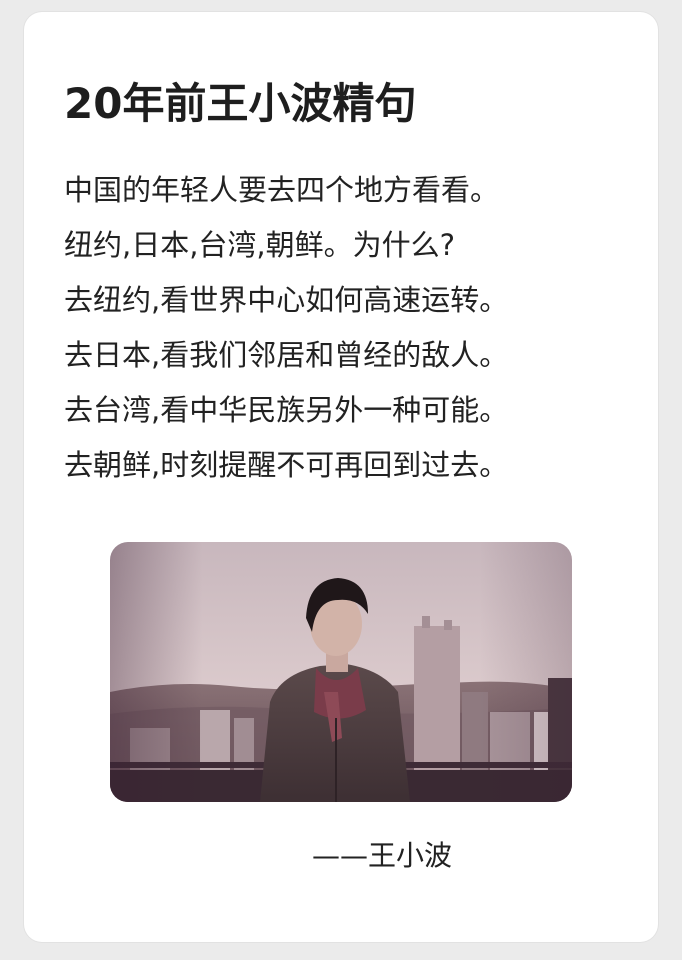 This screenshot has height=960, width=682. What do you see at coordinates (286, 300) in the screenshot?
I see `quote-line: 去纽约,看世界中心如何高速运转。` at bounding box center [286, 300].